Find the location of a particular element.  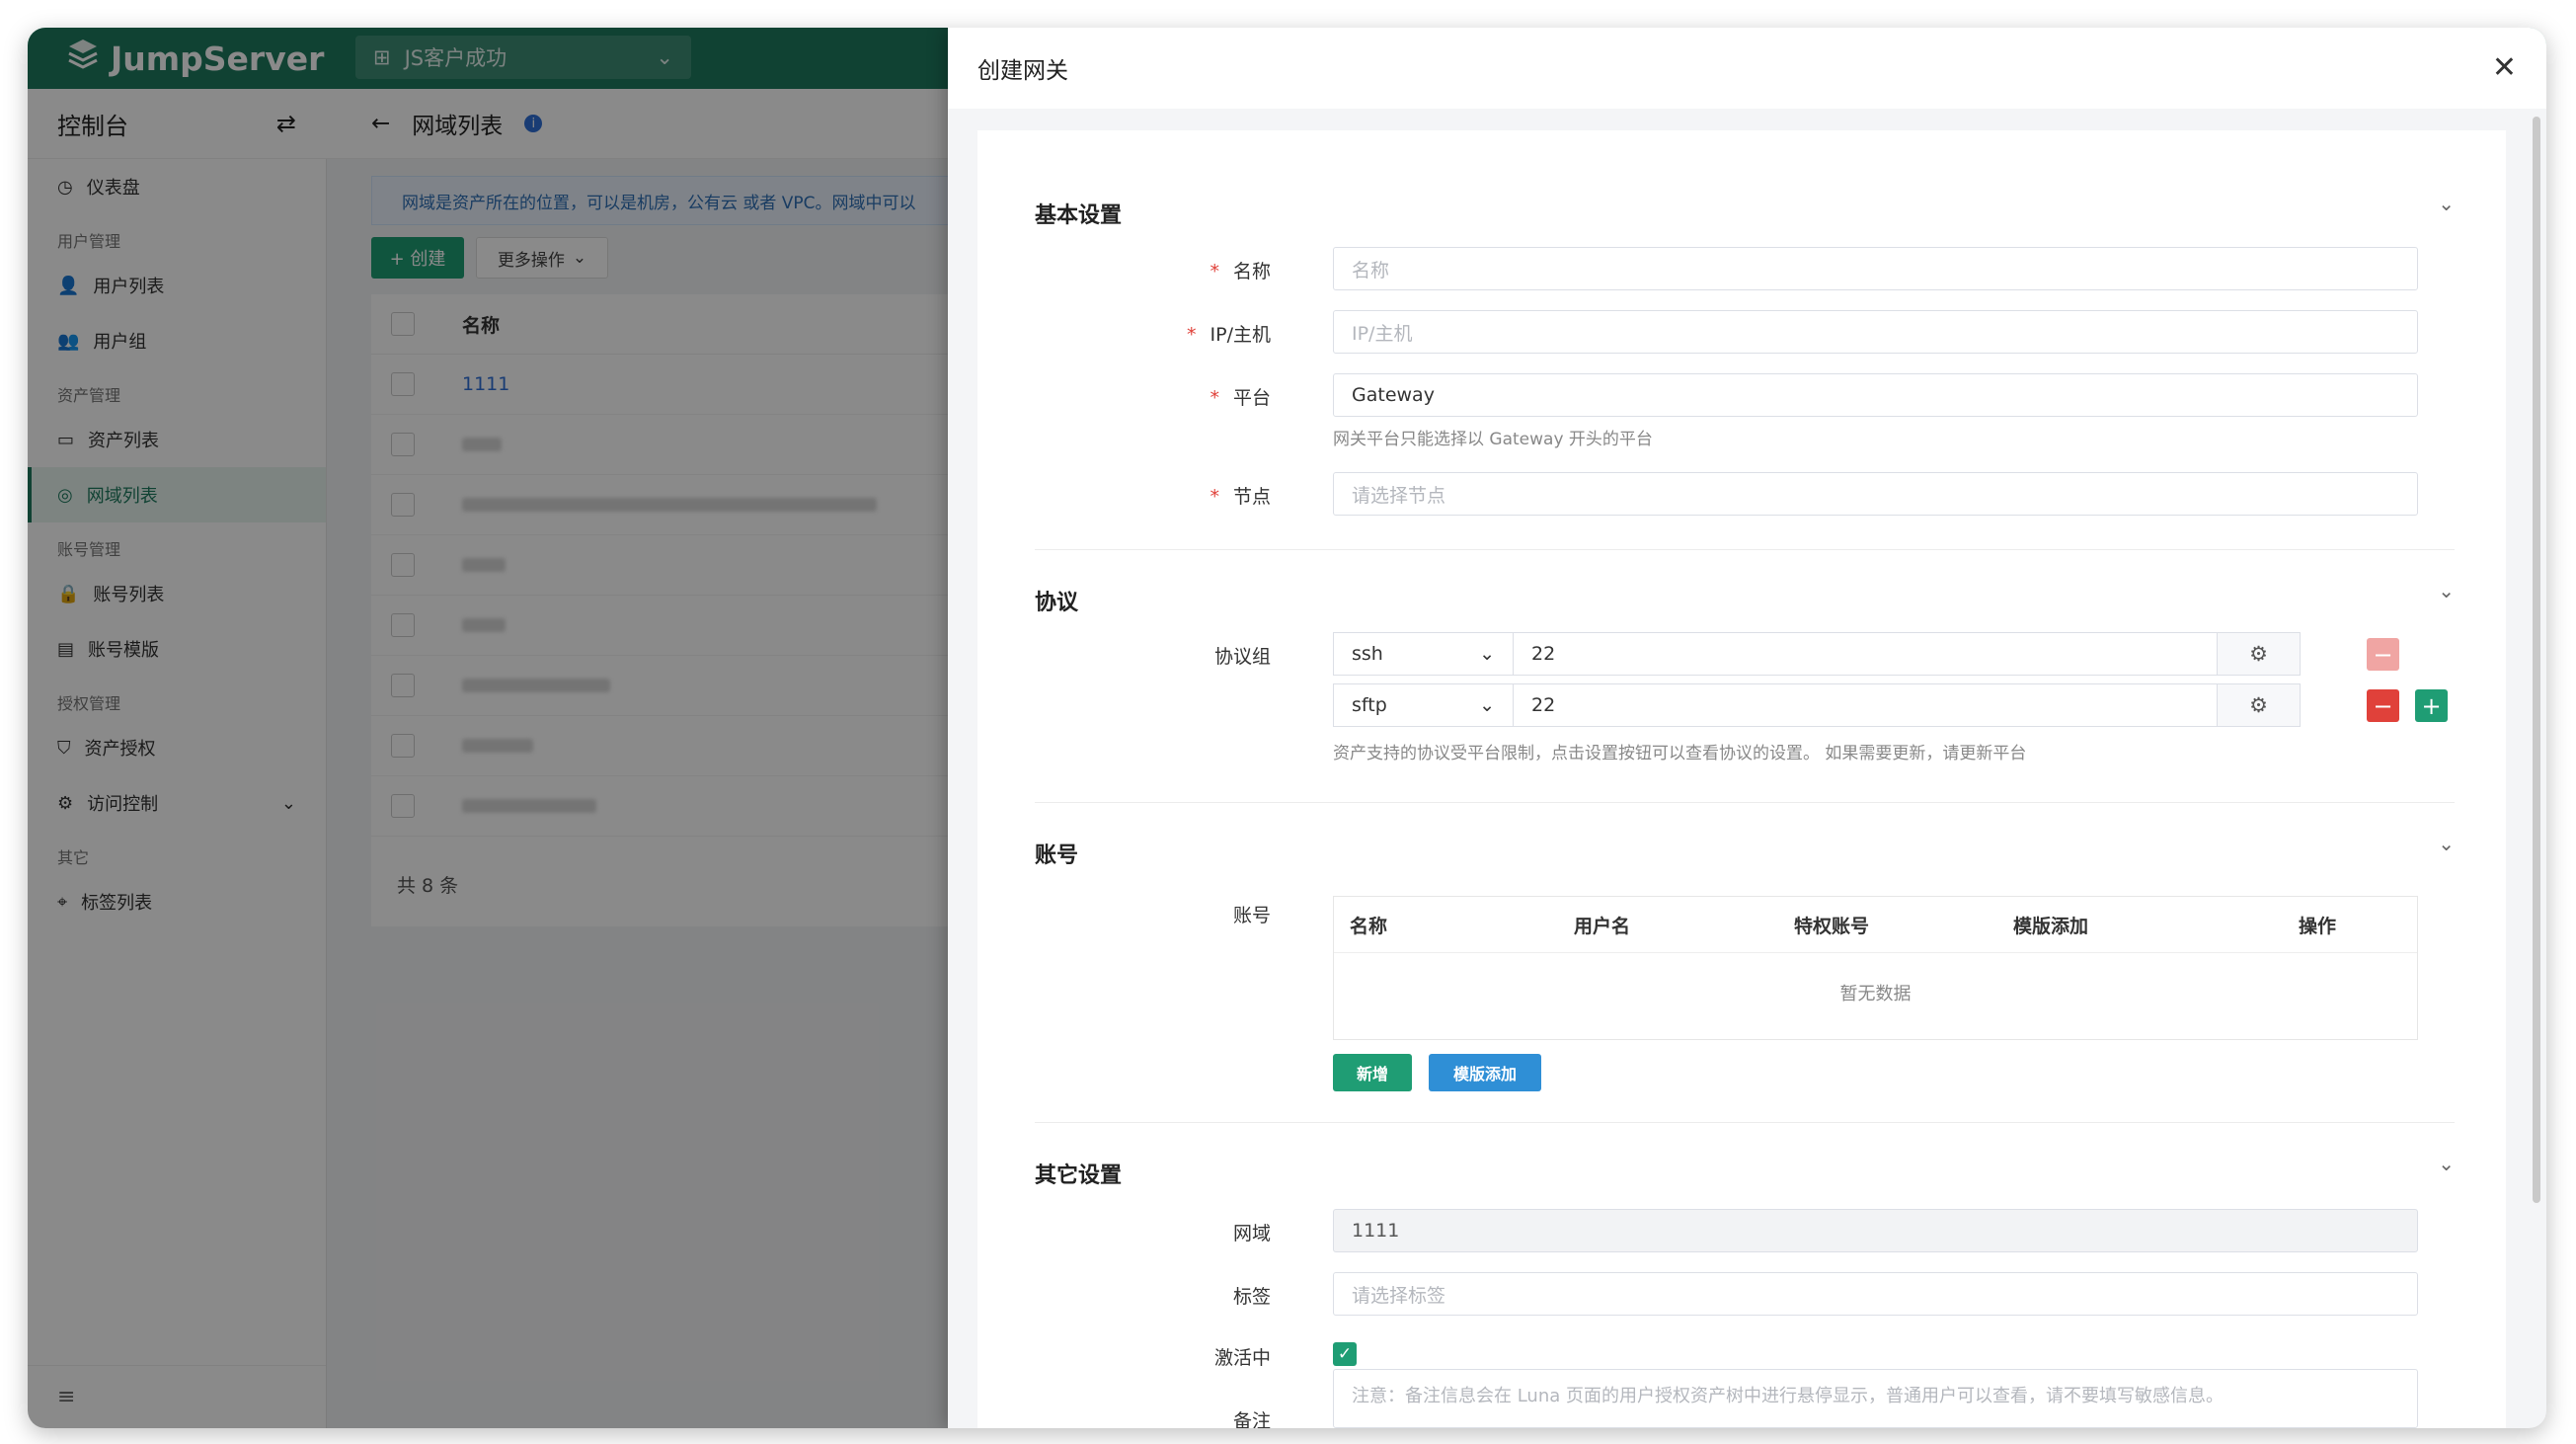

close-icon: ✕ is located at coordinates (2504, 68).